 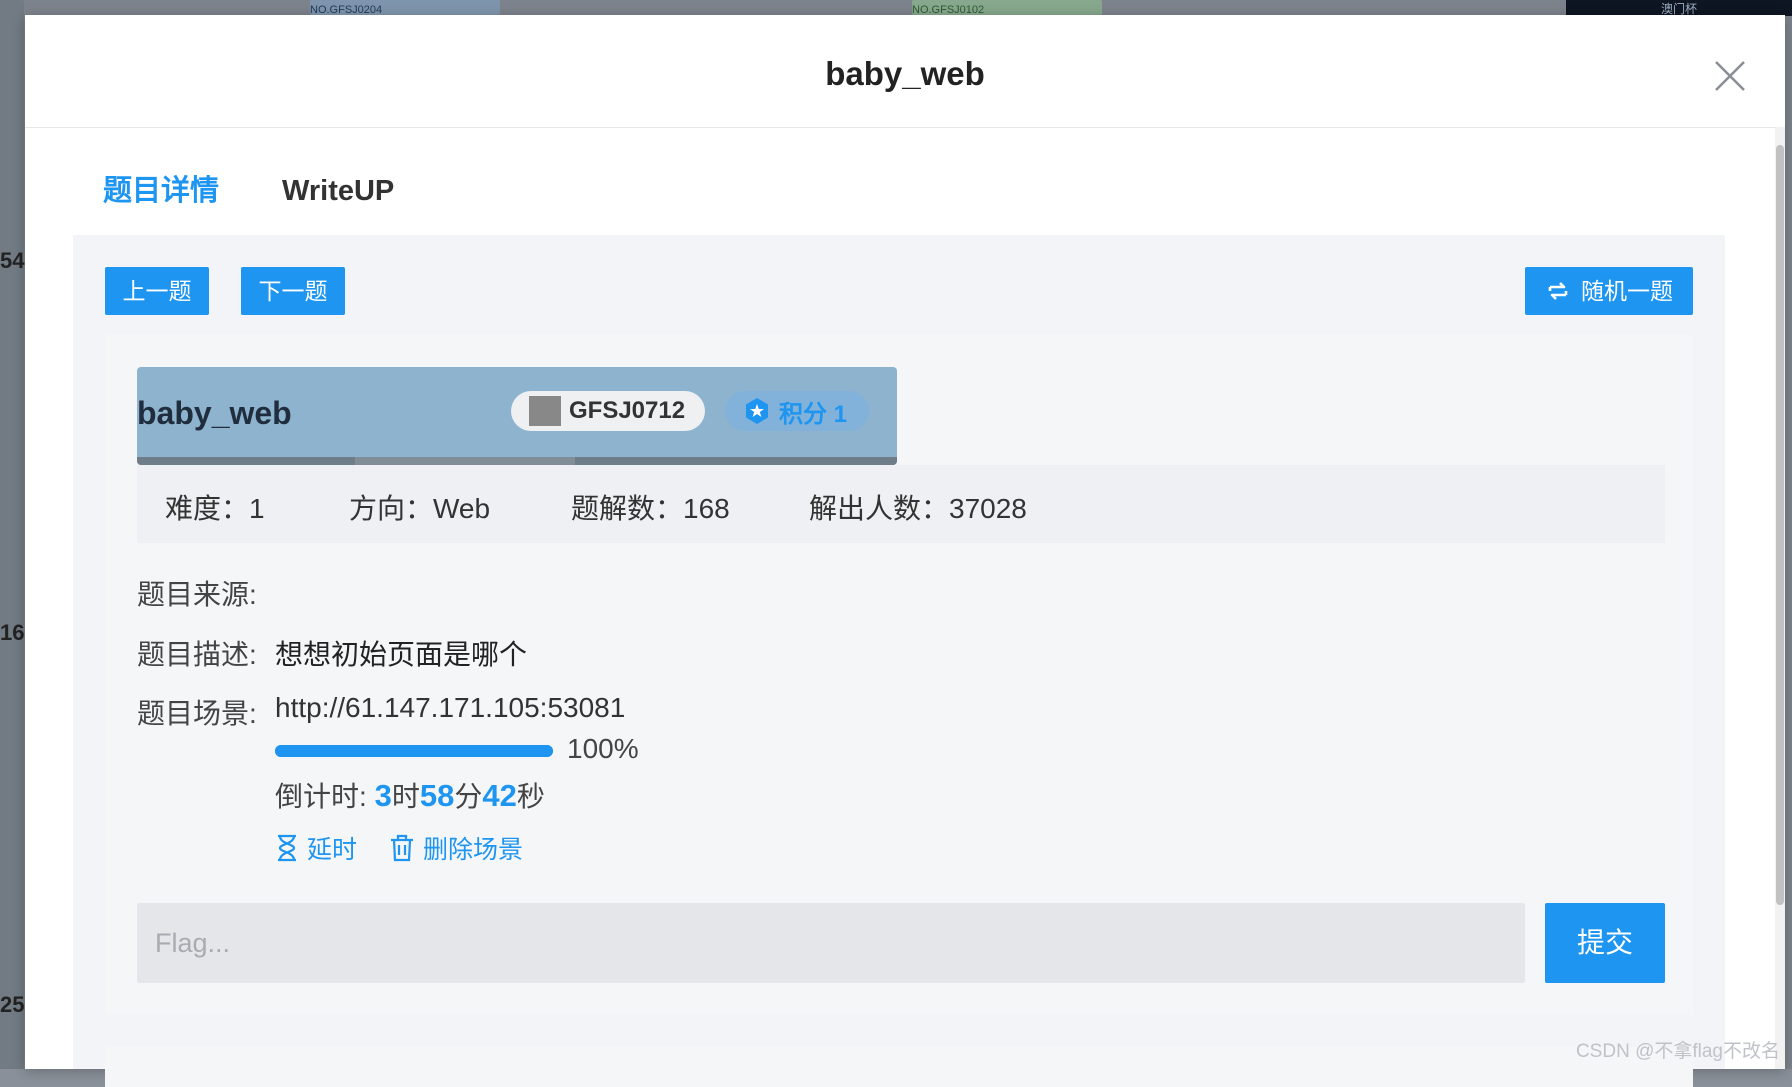 I want to click on source-label: 题目来源:, so click(x=197, y=594).